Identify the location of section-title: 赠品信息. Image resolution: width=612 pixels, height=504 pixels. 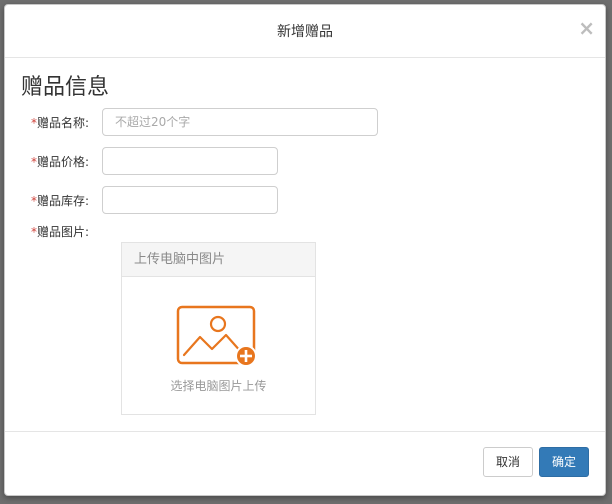
(65, 87).